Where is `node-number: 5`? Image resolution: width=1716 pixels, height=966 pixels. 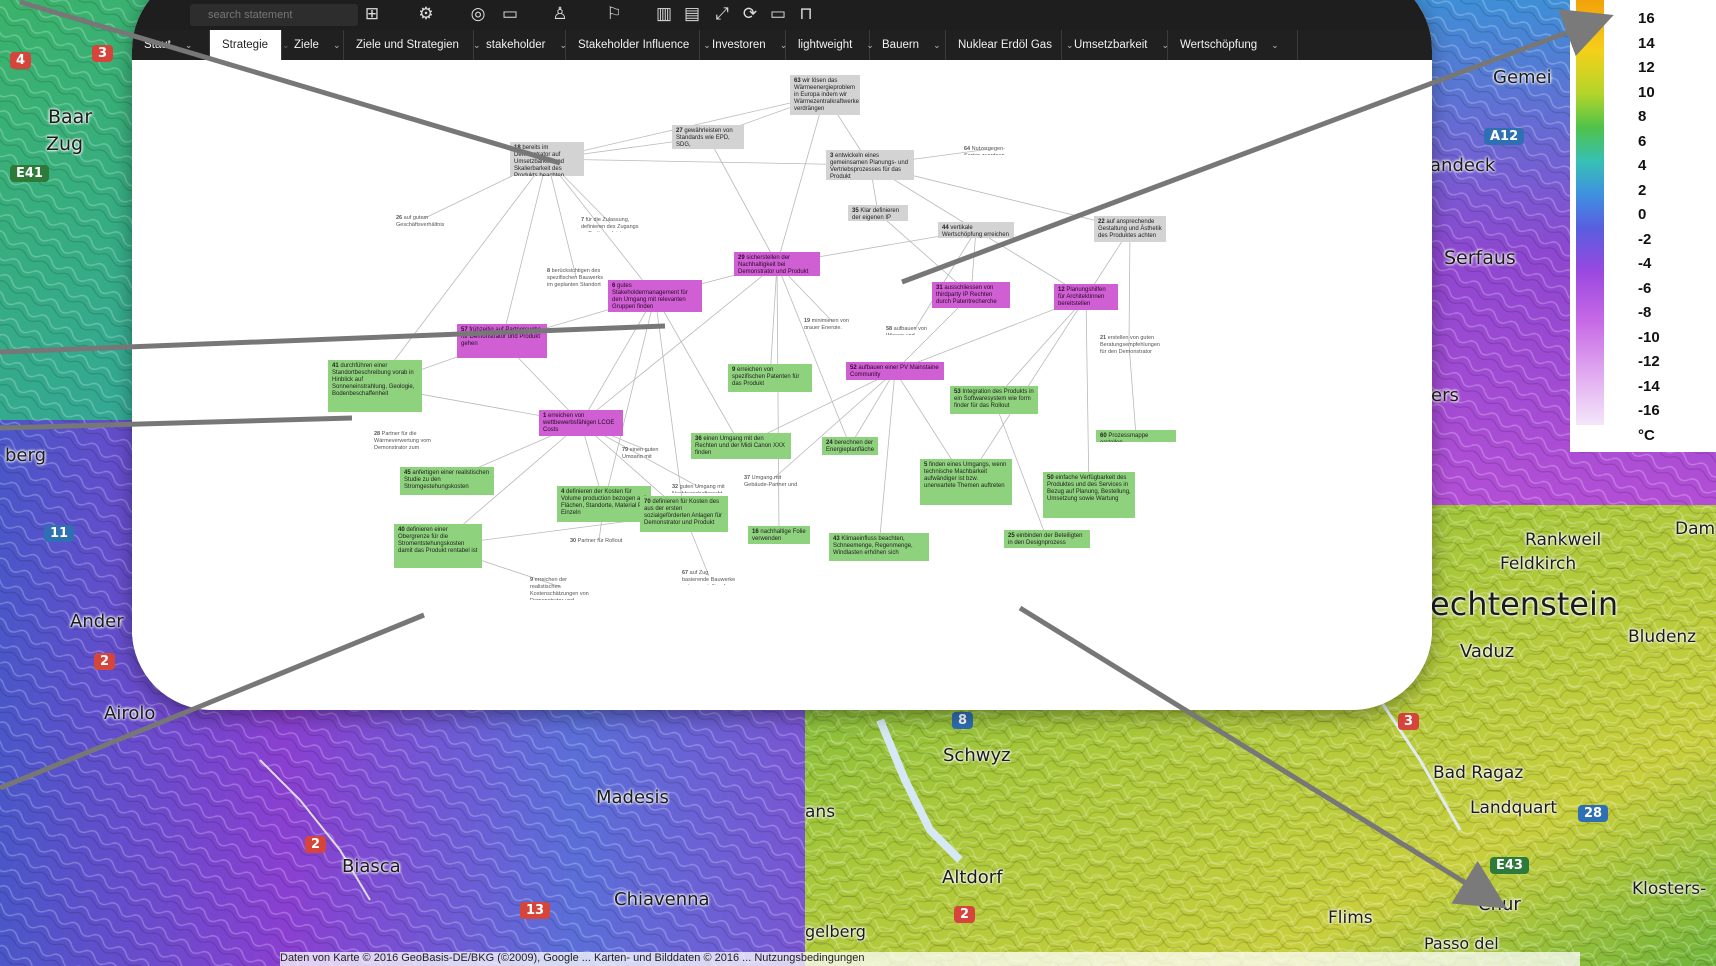 node-number: 5 is located at coordinates (926, 465).